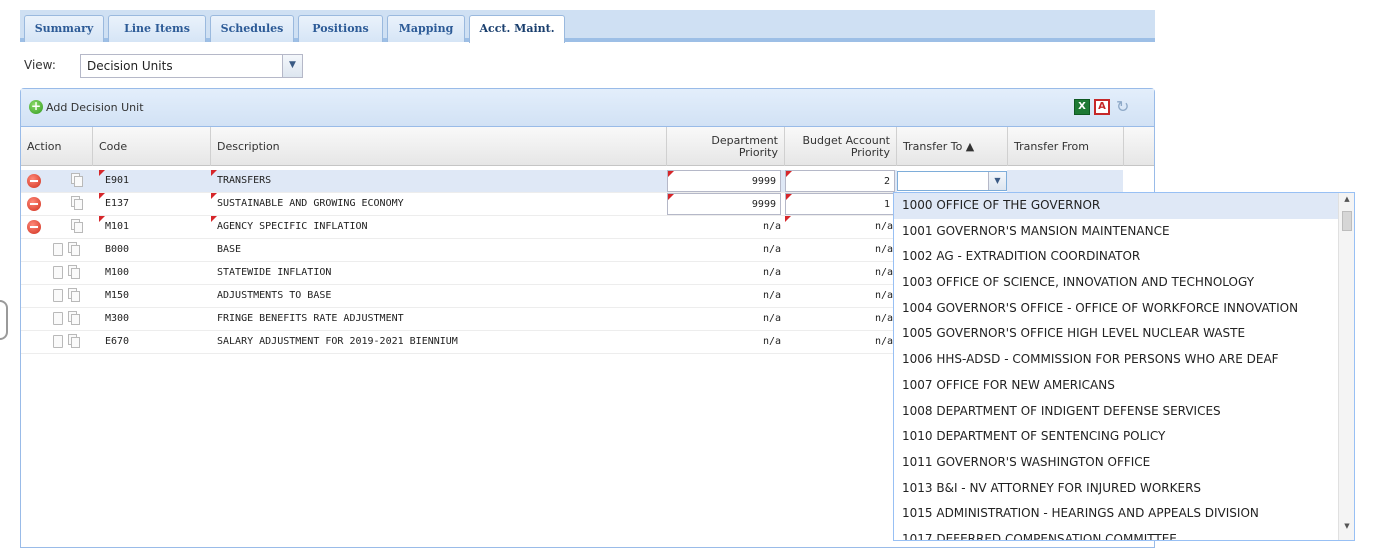 The width and height of the screenshot is (1377, 548). I want to click on col-budget-account-priority: Budget Account Priority, so click(841, 146).